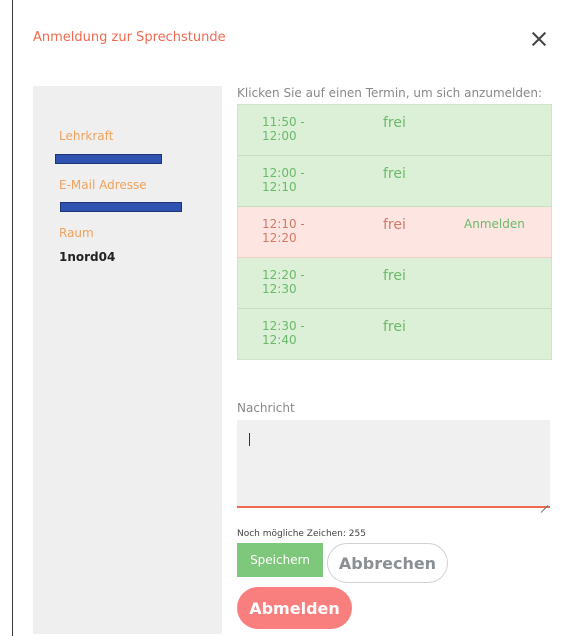 The height and width of the screenshot is (636, 564). Describe the element at coordinates (266, 408) in the screenshot. I see `message-label: Nachricht` at that location.